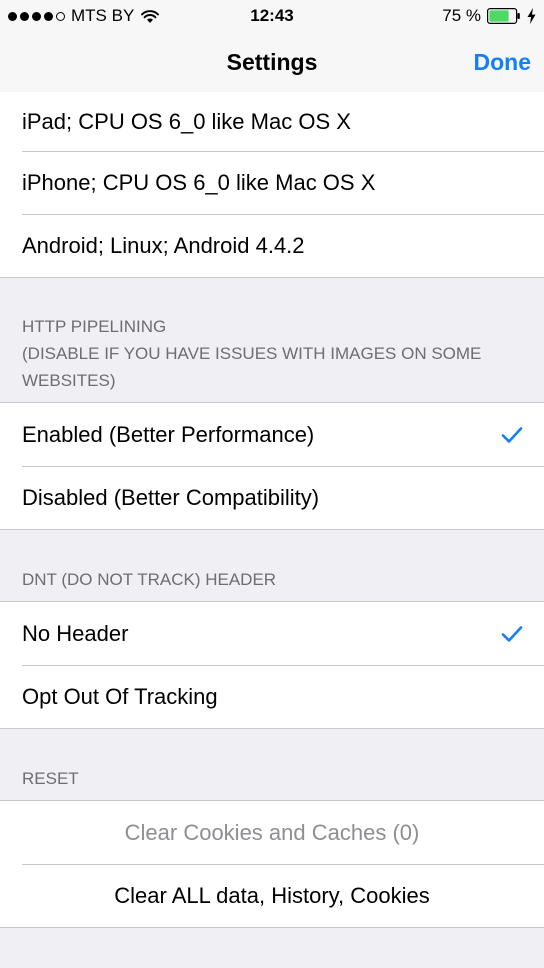 Image resolution: width=544 pixels, height=968 pixels. I want to click on button-label: Clear Cookies and Caches (0), so click(272, 832).